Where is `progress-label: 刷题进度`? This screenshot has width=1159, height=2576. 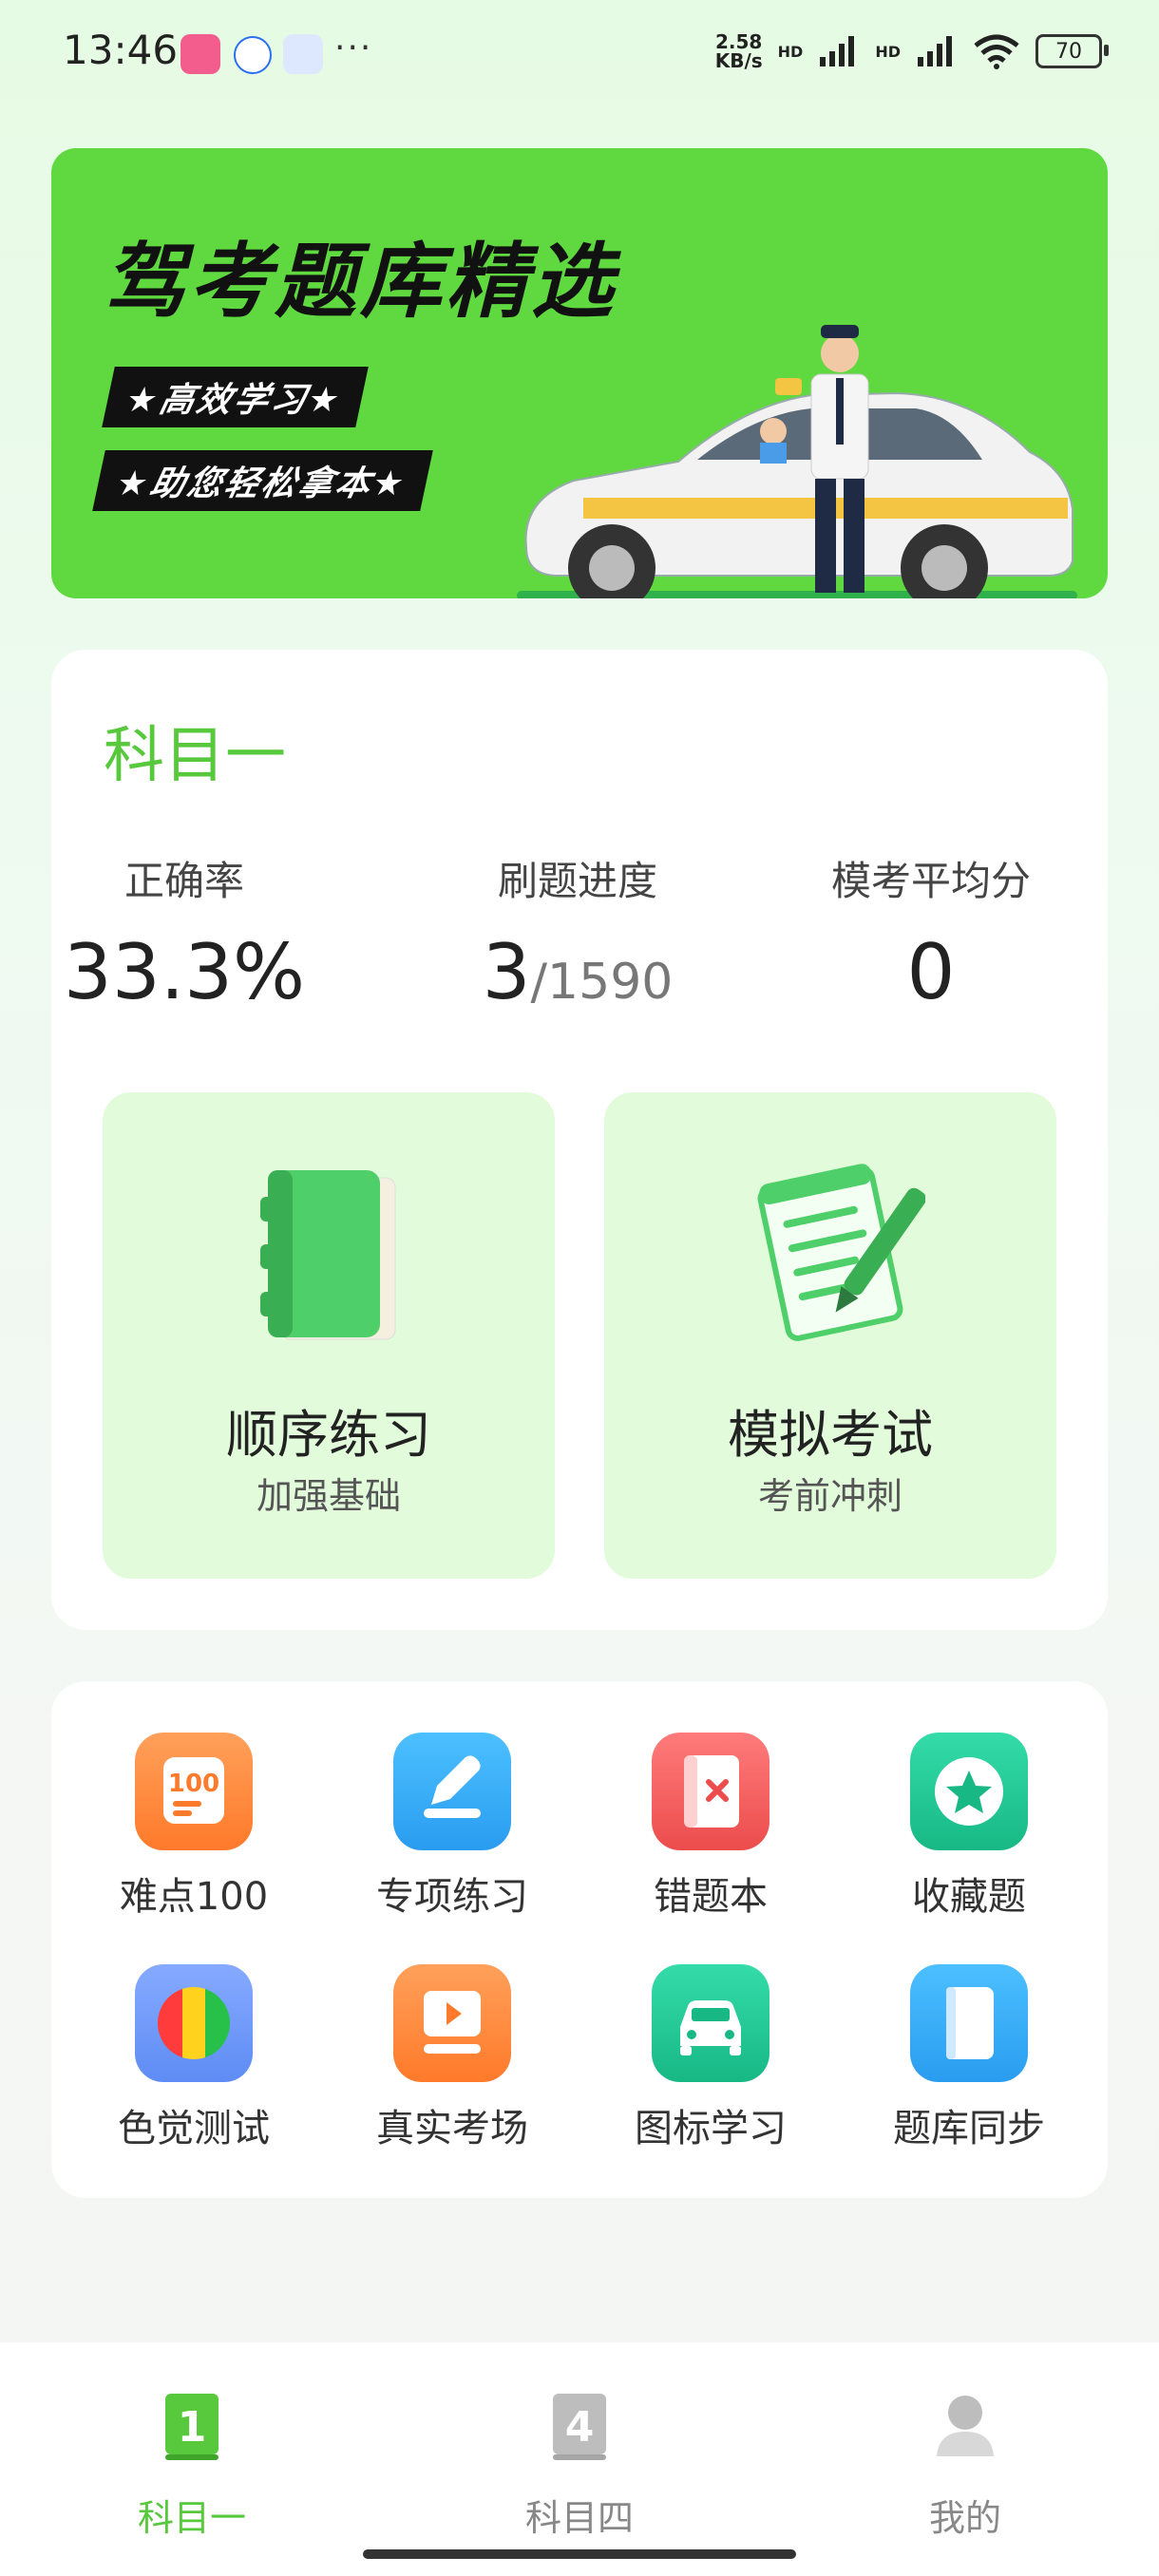 progress-label: 刷题进度 is located at coordinates (577, 881).